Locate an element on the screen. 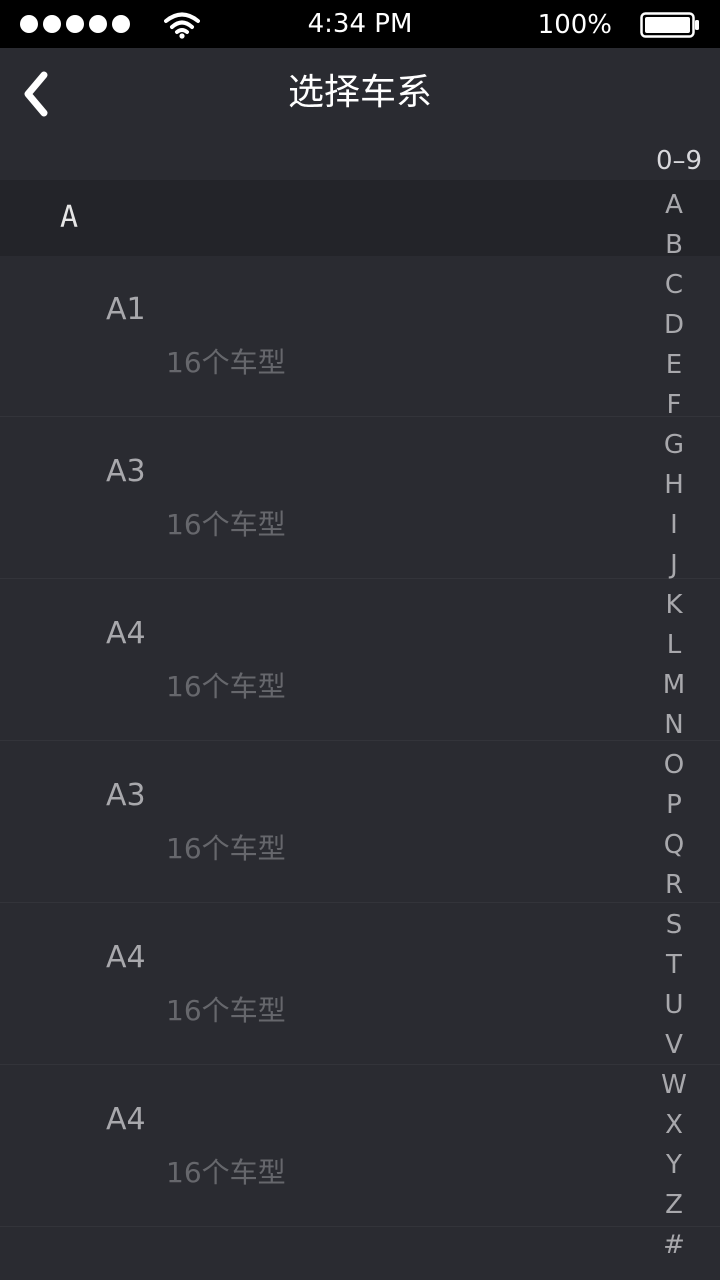  index-letter: K is located at coordinates (674, 605).